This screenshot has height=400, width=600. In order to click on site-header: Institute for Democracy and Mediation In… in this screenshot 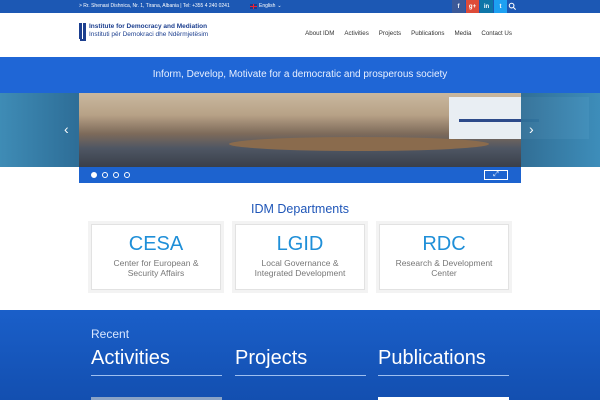, I will do `click(300, 35)`.